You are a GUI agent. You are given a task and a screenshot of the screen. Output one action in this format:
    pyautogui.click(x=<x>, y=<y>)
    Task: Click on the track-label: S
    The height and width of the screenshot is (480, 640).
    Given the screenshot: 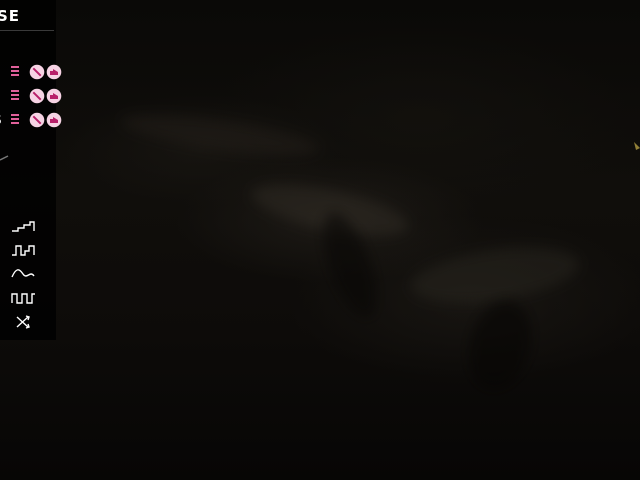 What is the action you would take?
    pyautogui.click(x=1, y=120)
    